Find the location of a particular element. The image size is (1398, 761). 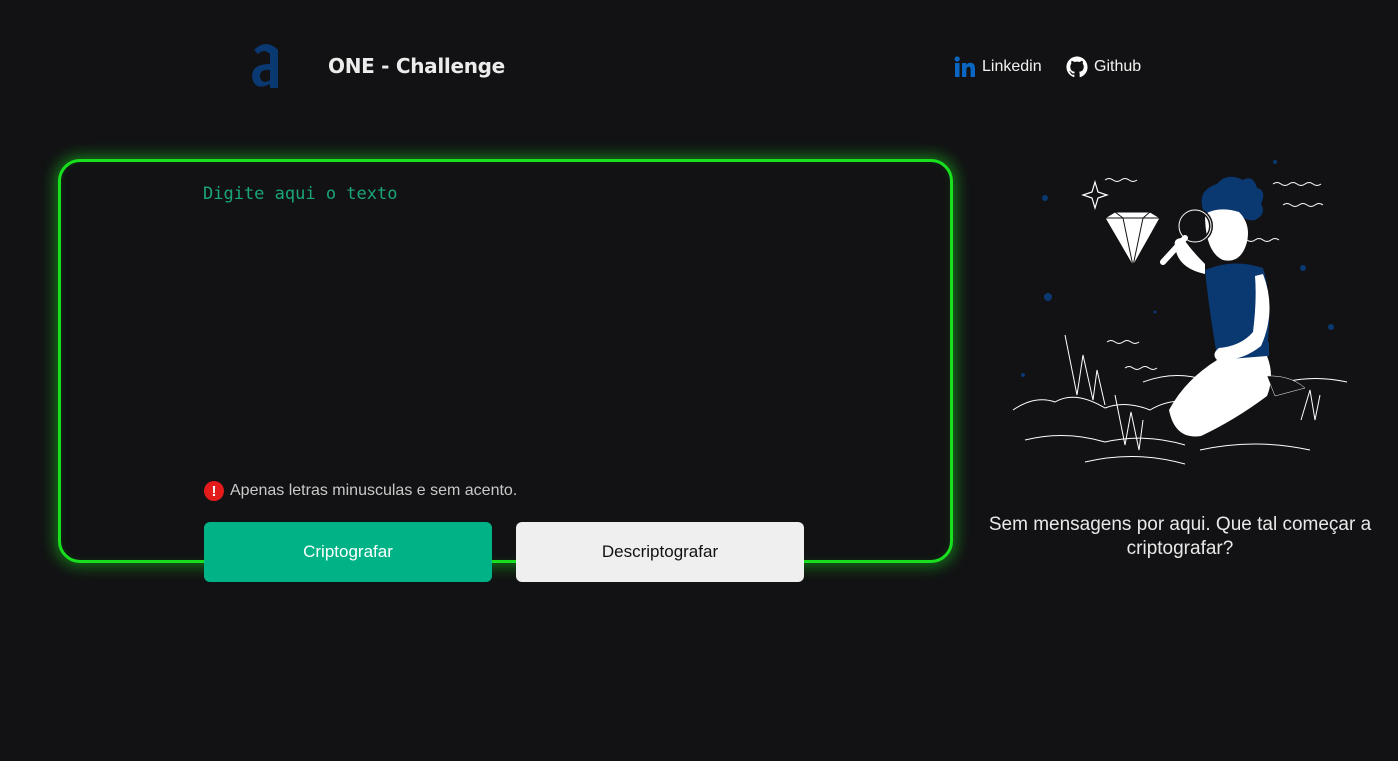

input-hint: ! Apenas letras minusculas e sem acento. is located at coordinates (360, 491).